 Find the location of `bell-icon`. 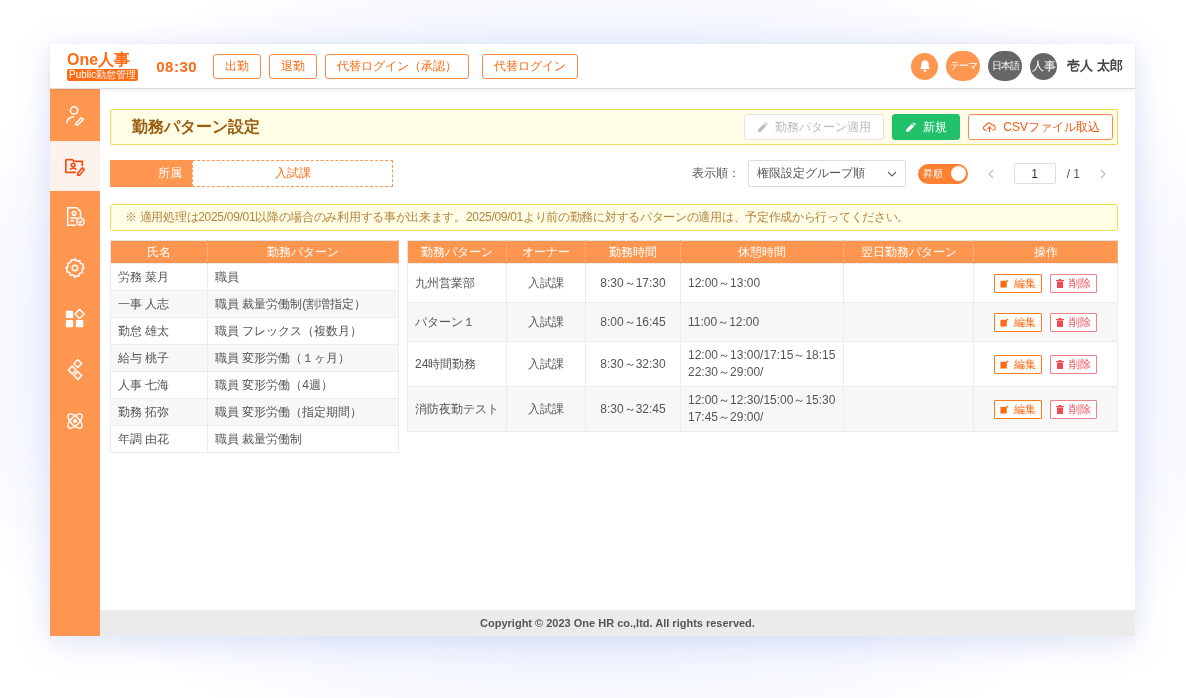

bell-icon is located at coordinates (925, 66).